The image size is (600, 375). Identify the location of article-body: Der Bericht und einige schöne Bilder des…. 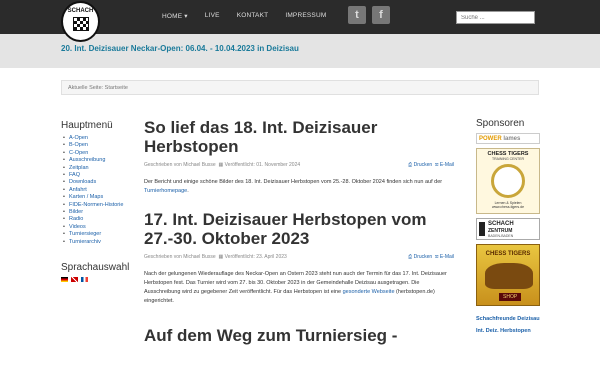
(299, 187).